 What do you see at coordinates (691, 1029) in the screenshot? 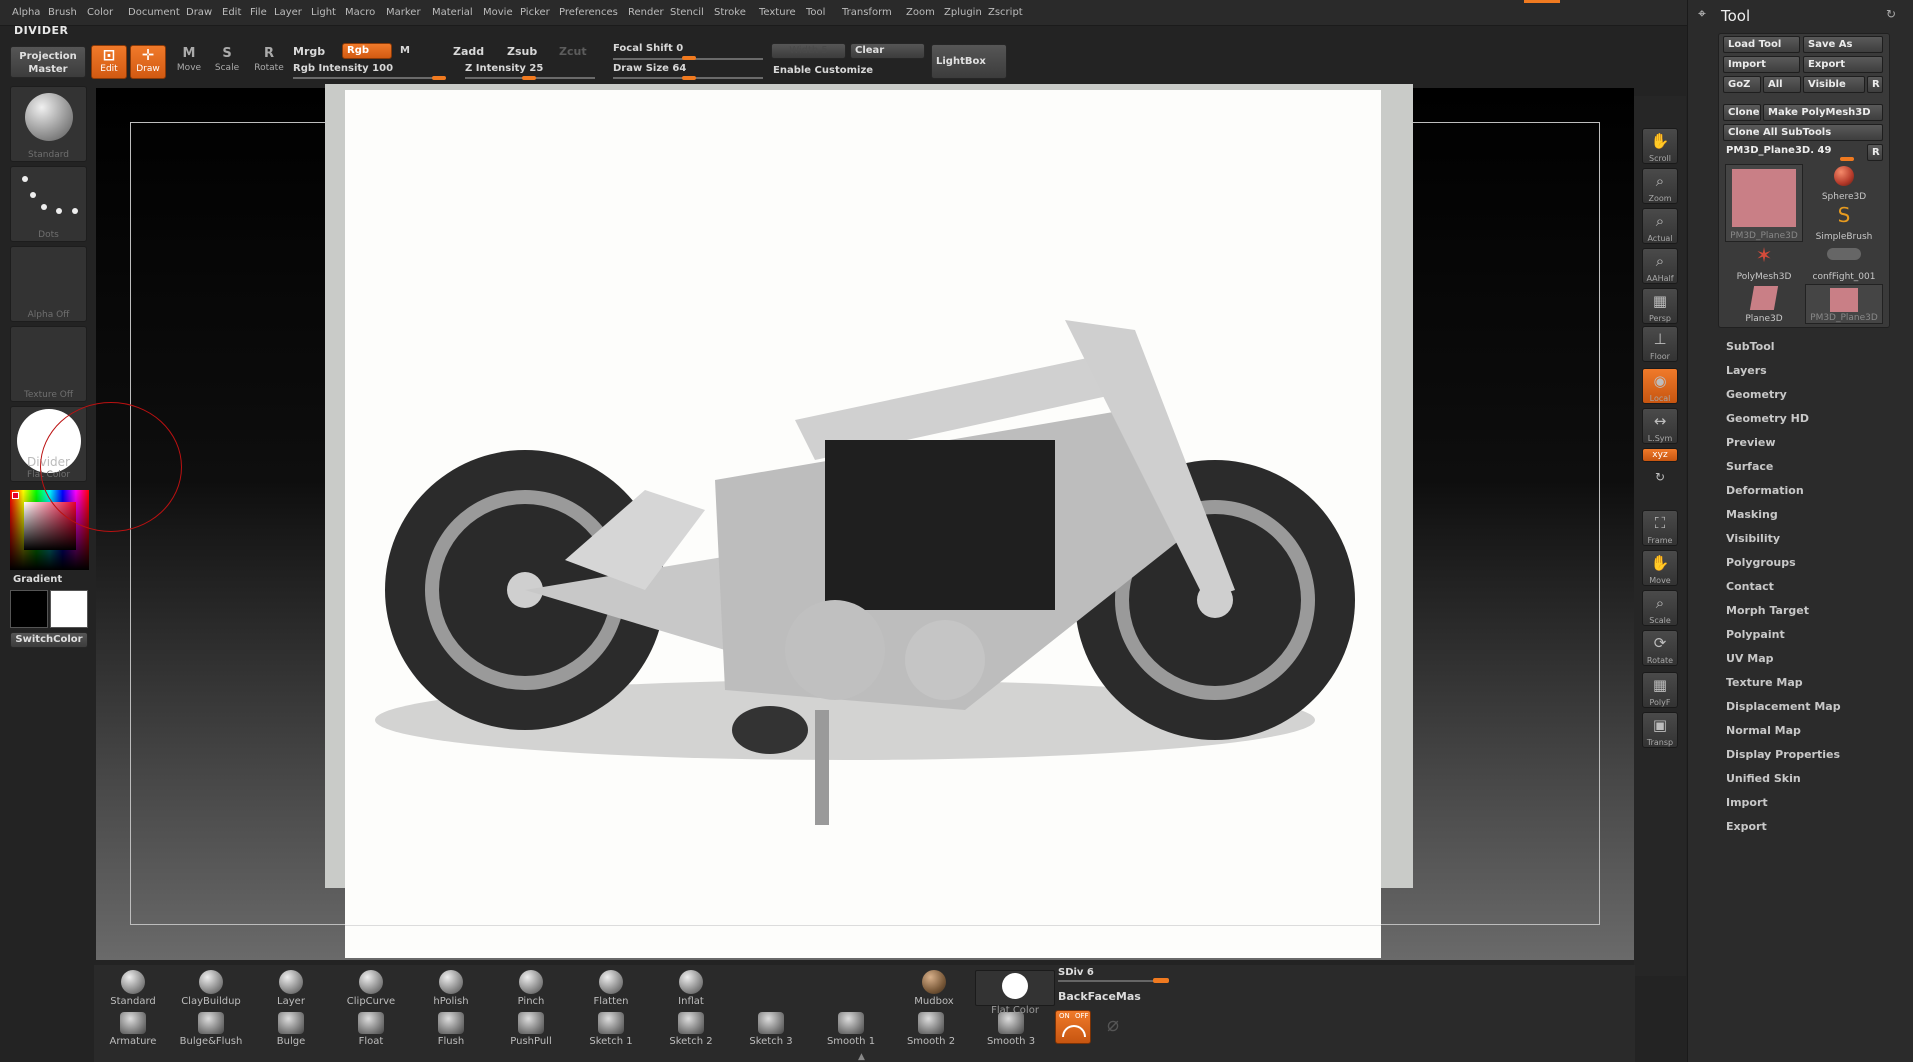
I see `brush-sketch-2: Sketch 2` at bounding box center [691, 1029].